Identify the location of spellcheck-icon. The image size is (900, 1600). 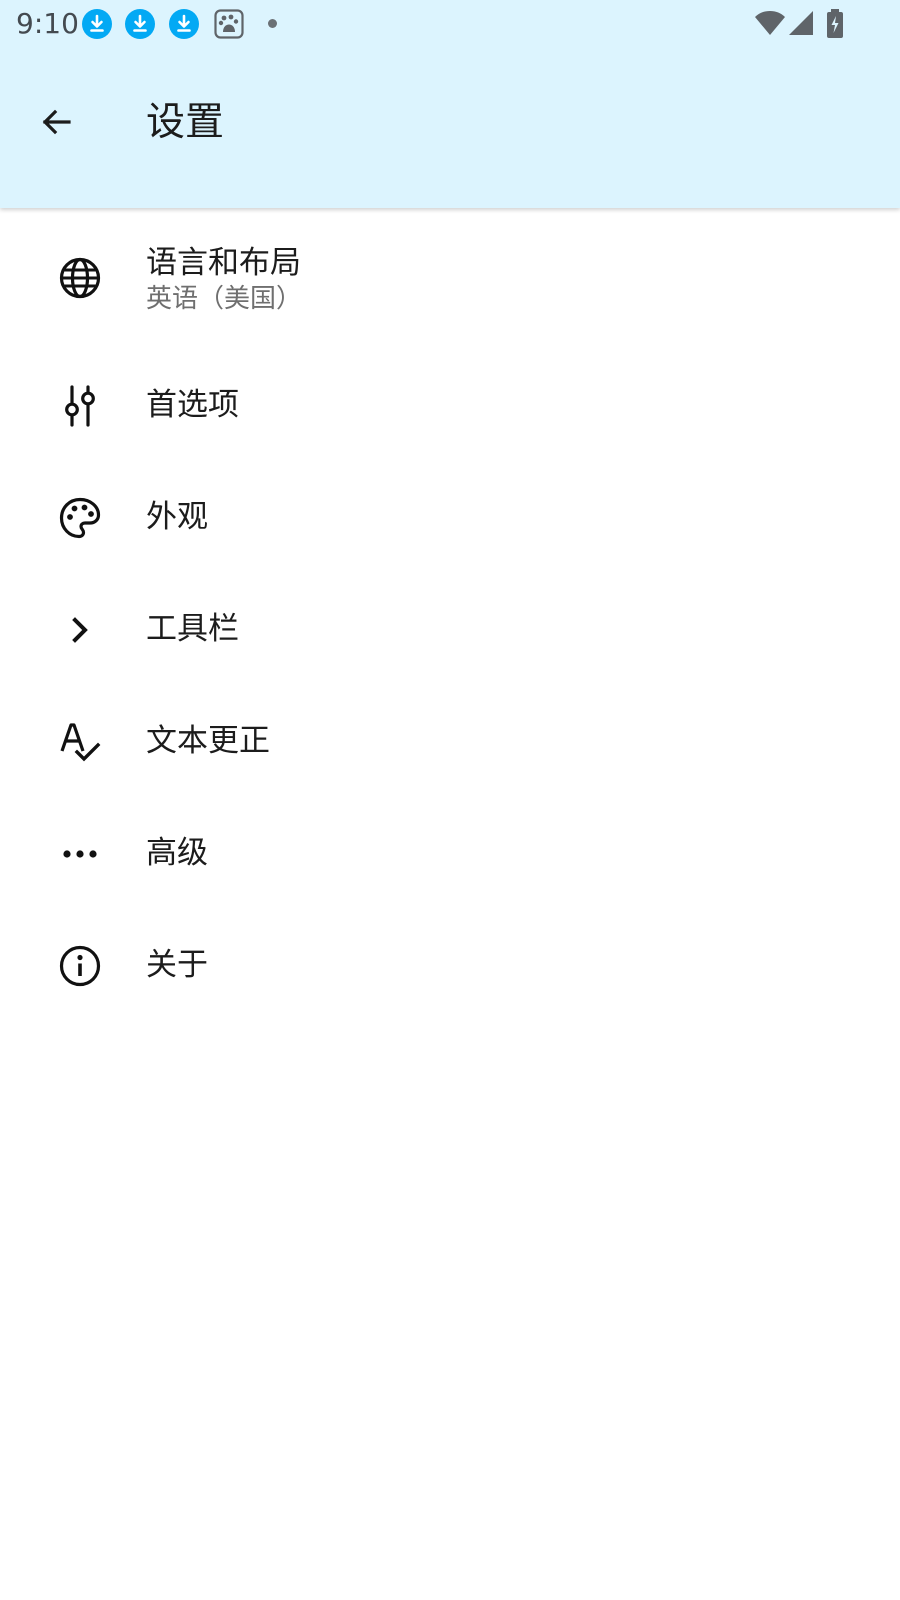
(80, 742).